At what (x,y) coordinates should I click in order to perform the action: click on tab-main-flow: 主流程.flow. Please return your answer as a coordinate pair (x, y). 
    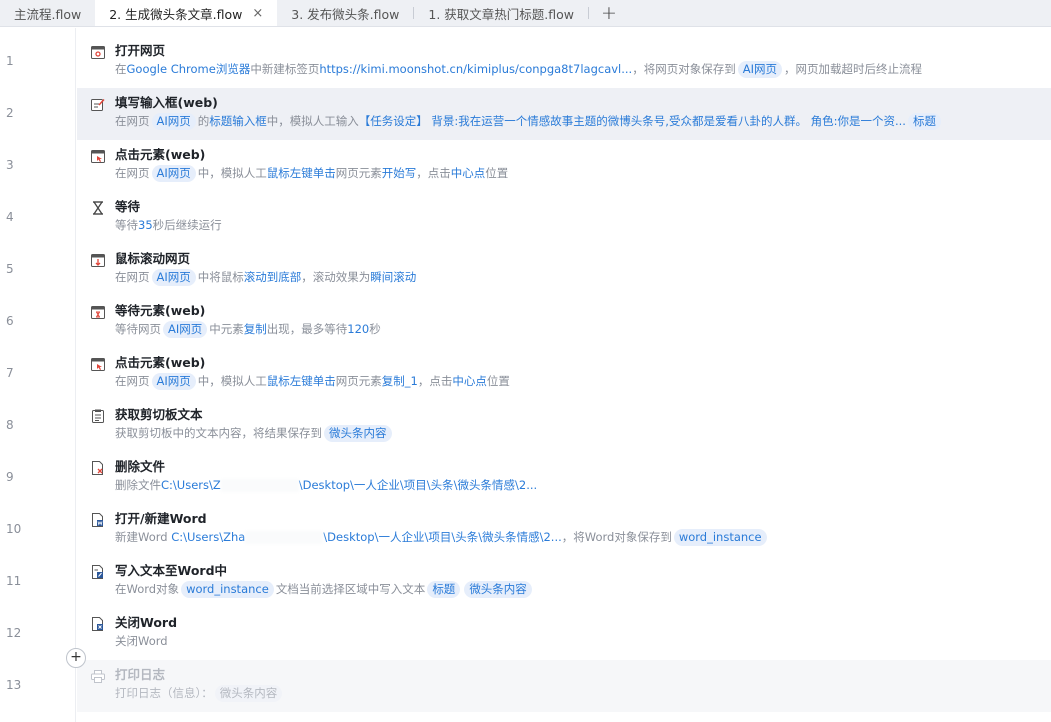
    Looking at the image, I should click on (47, 13).